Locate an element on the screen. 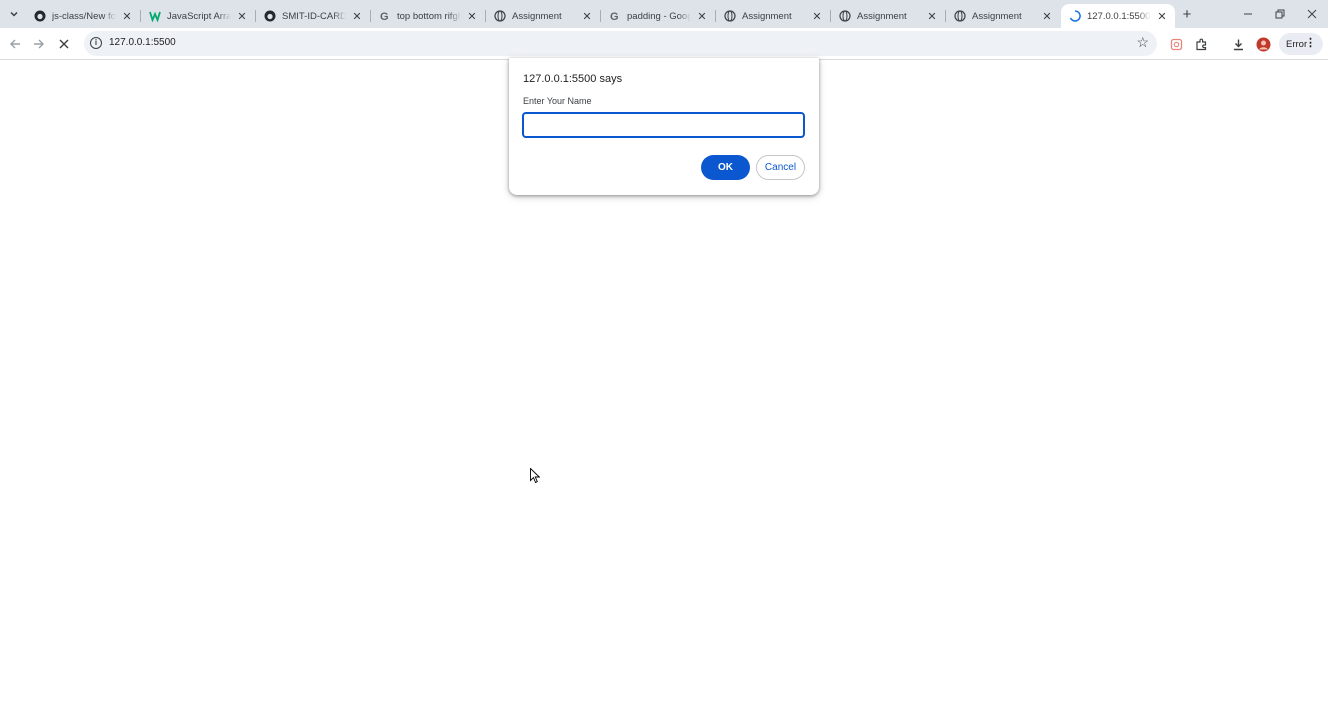  dialog-title: 127.0.0.1:5500 says is located at coordinates (573, 79).